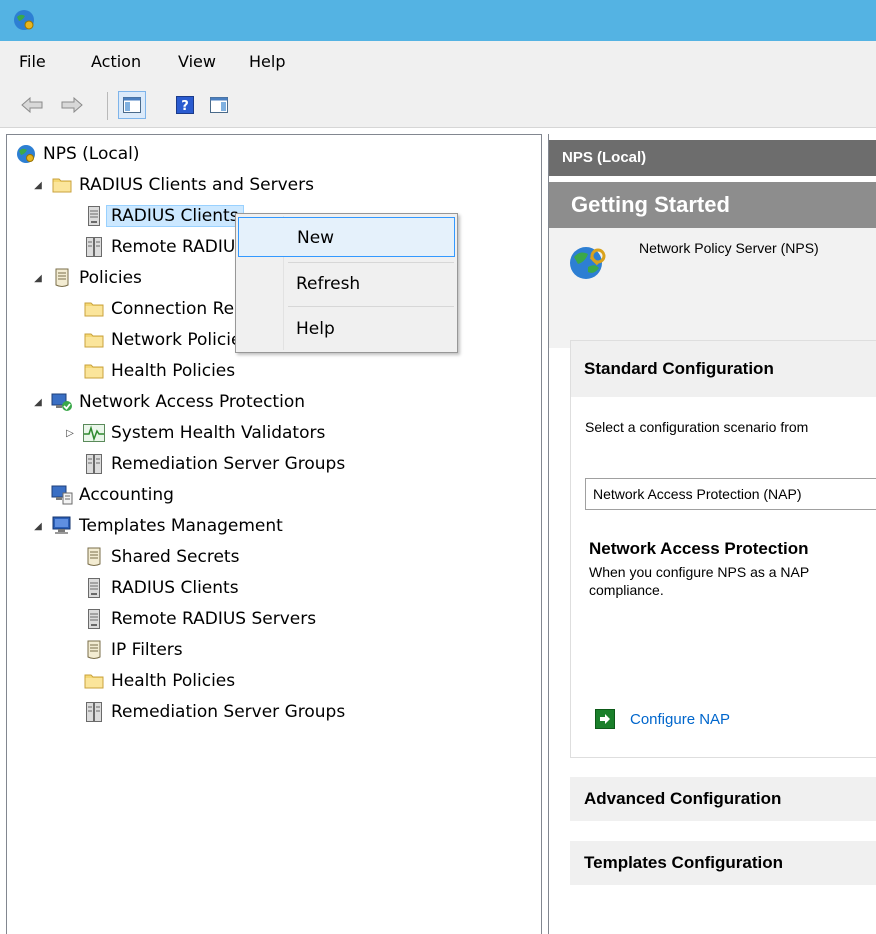 The width and height of the screenshot is (876, 934). Describe the element at coordinates (438, 20) in the screenshot. I see `title-bar` at that location.